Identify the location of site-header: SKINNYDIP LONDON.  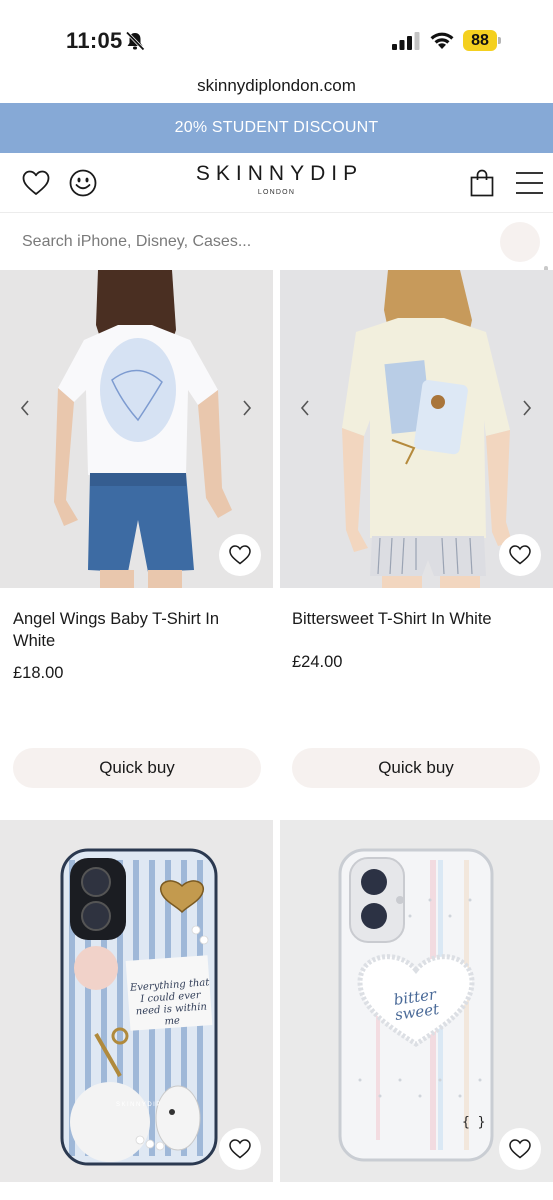
(276, 183).